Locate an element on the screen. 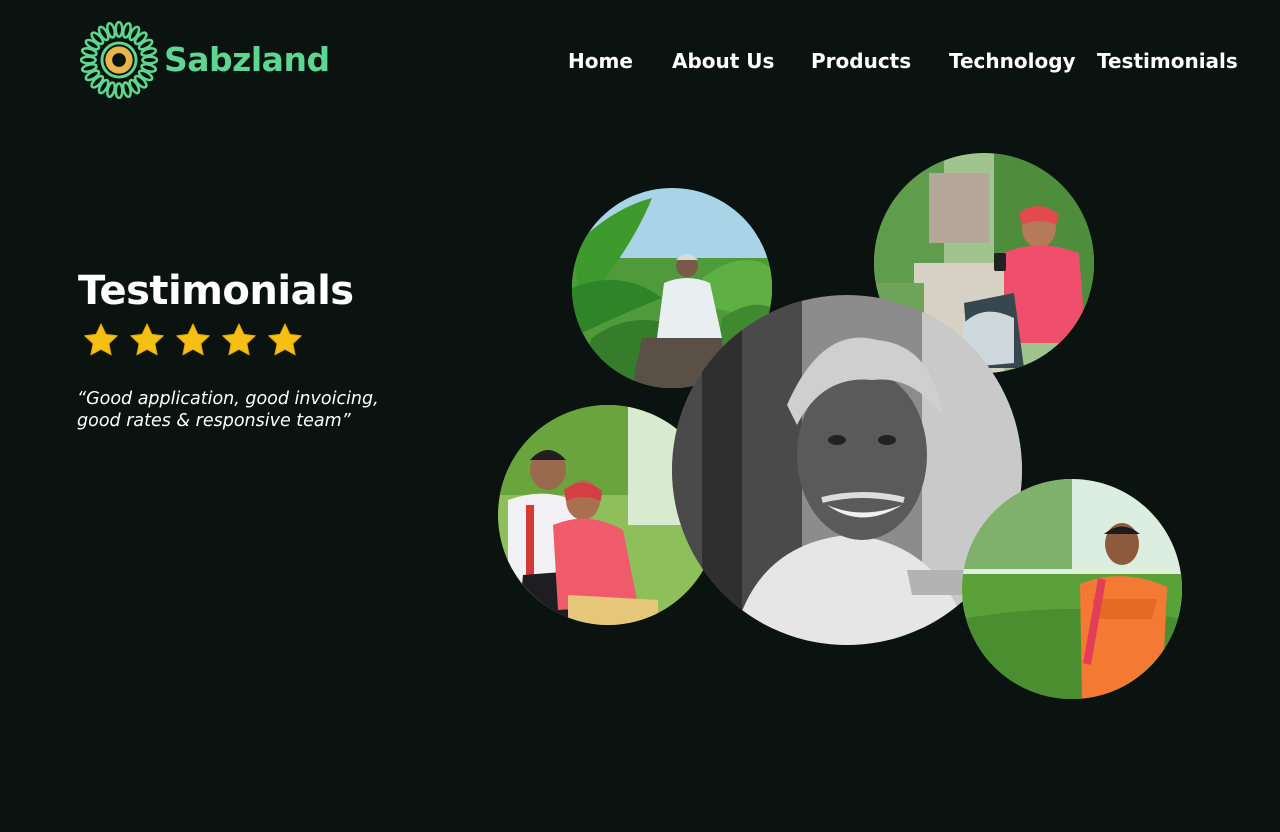 The height and width of the screenshot is (832, 1280). nav-technology: Technology is located at coordinates (1012, 61).